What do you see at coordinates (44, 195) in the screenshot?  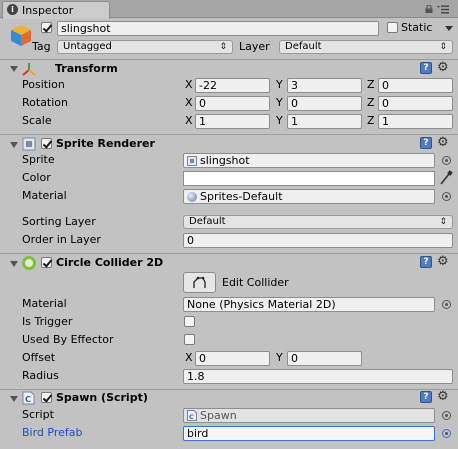 I see `material-label: Material` at bounding box center [44, 195].